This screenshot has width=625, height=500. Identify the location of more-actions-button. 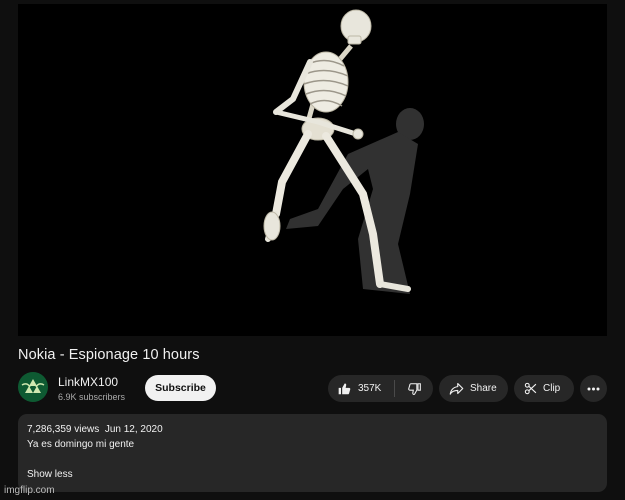
(593, 388).